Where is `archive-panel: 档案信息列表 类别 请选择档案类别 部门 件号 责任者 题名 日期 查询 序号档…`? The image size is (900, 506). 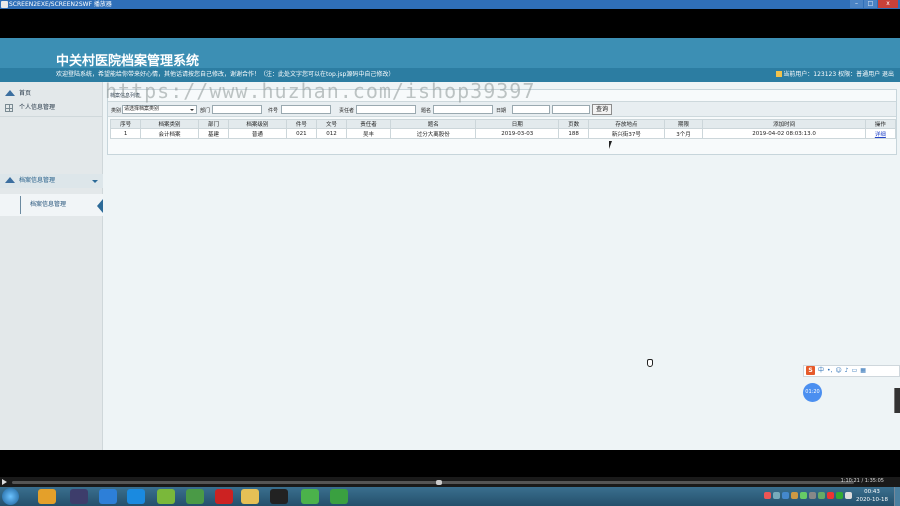 archive-panel: 档案信息列表 类别 请选择档案类别 部门 件号 责任者 题名 日期 查询 序号档… is located at coordinates (502, 122).